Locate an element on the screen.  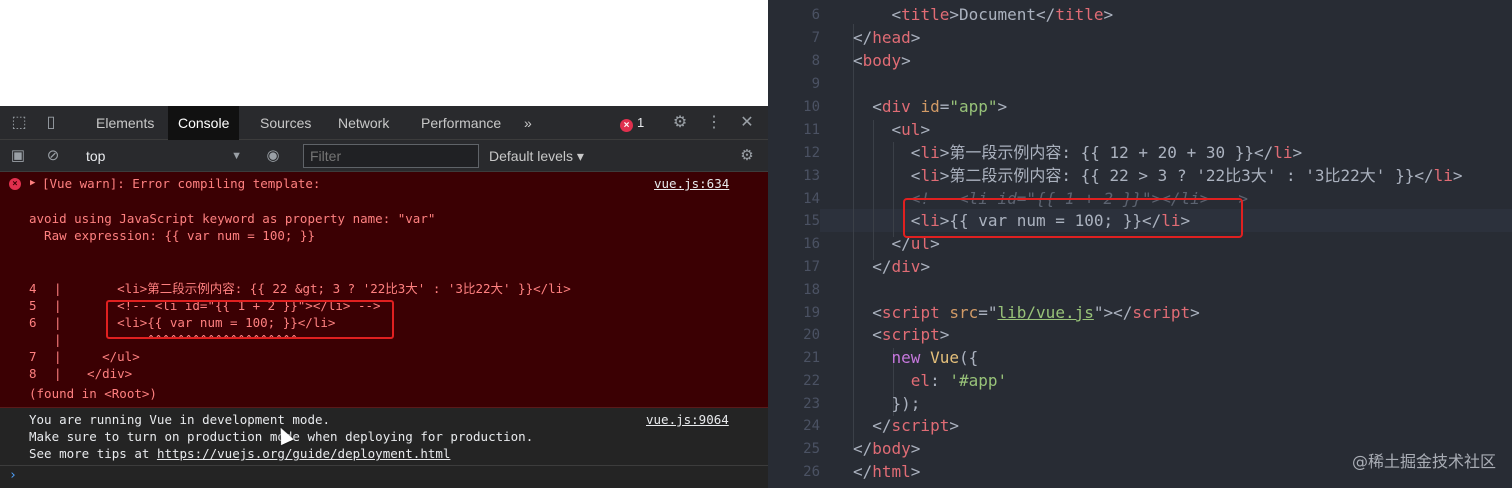
tab-performance: Performance is located at coordinates (461, 123).